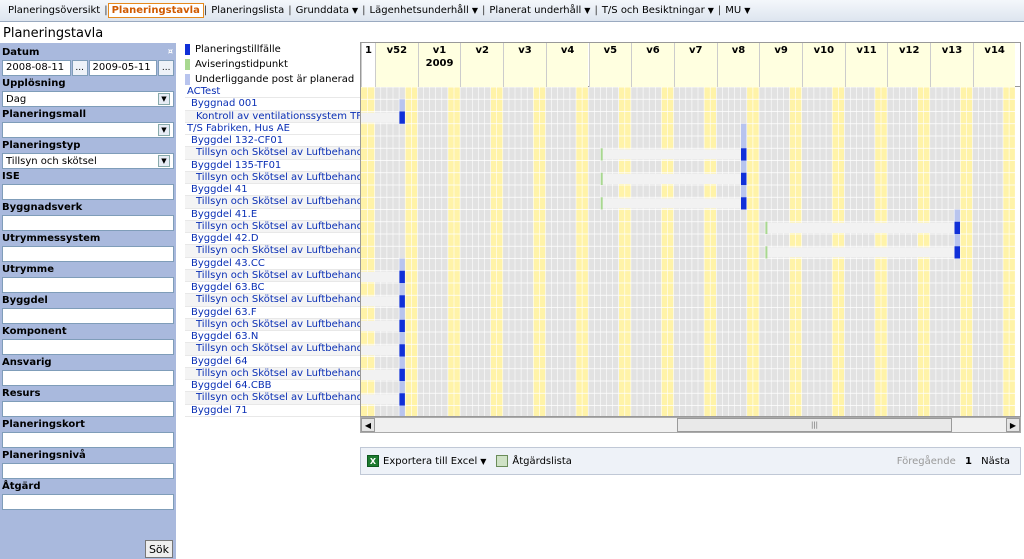 The width and height of the screenshot is (1024, 559). Describe the element at coordinates (272, 239) in the screenshot. I see `tree-row: Byggdel 42.D` at that location.